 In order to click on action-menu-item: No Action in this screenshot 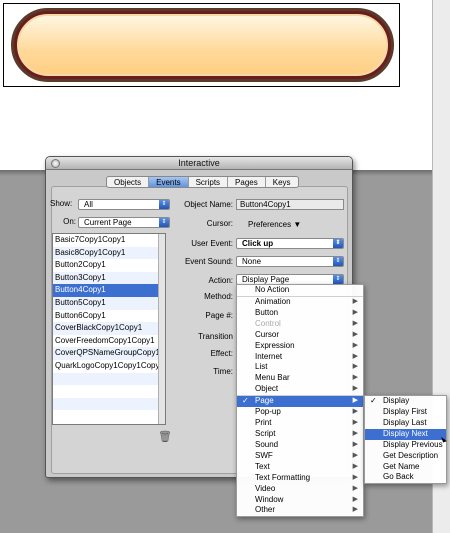, I will do `click(300, 290)`.